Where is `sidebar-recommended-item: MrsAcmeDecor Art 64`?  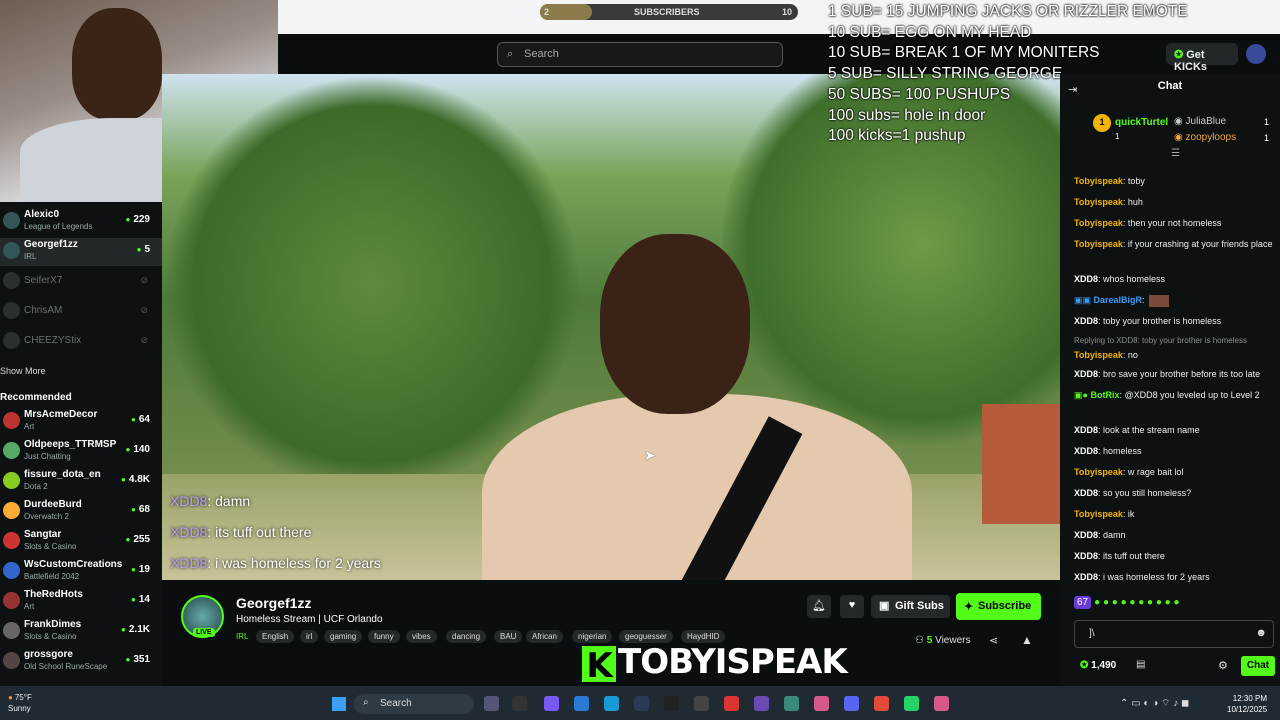
sidebar-recommended-item: MrsAcmeDecor Art 64 is located at coordinates (81, 422).